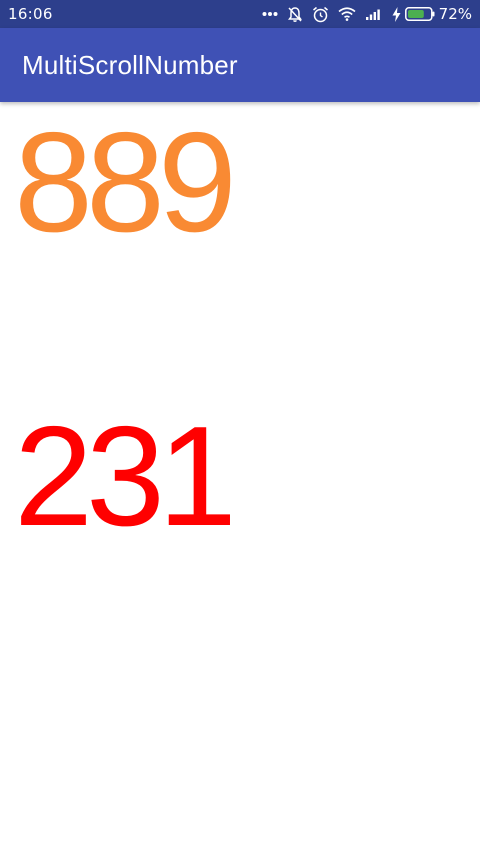 This screenshot has width=480, height=853. Describe the element at coordinates (396, 14) in the screenshot. I see `charging-bolt-icon` at that location.